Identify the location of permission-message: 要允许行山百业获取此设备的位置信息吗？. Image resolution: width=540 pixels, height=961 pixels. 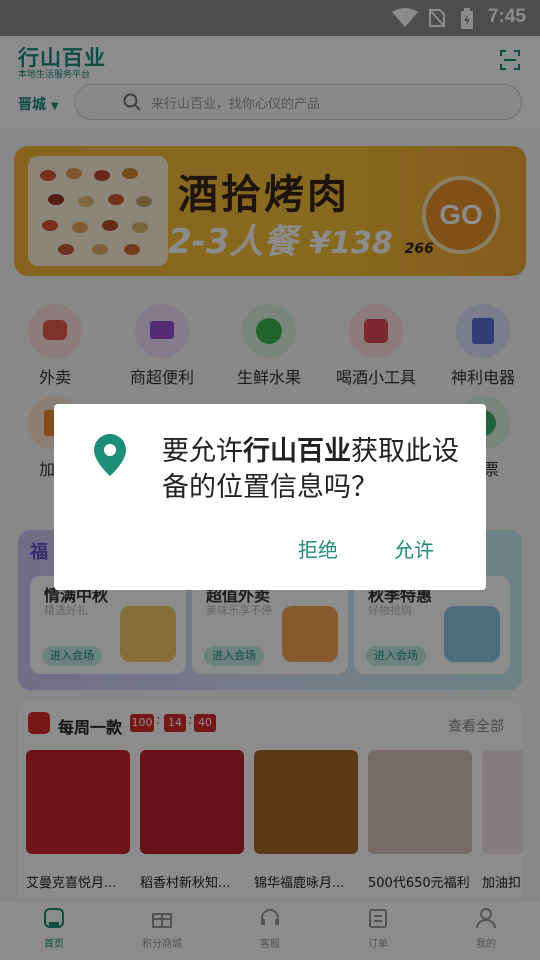
(310, 469).